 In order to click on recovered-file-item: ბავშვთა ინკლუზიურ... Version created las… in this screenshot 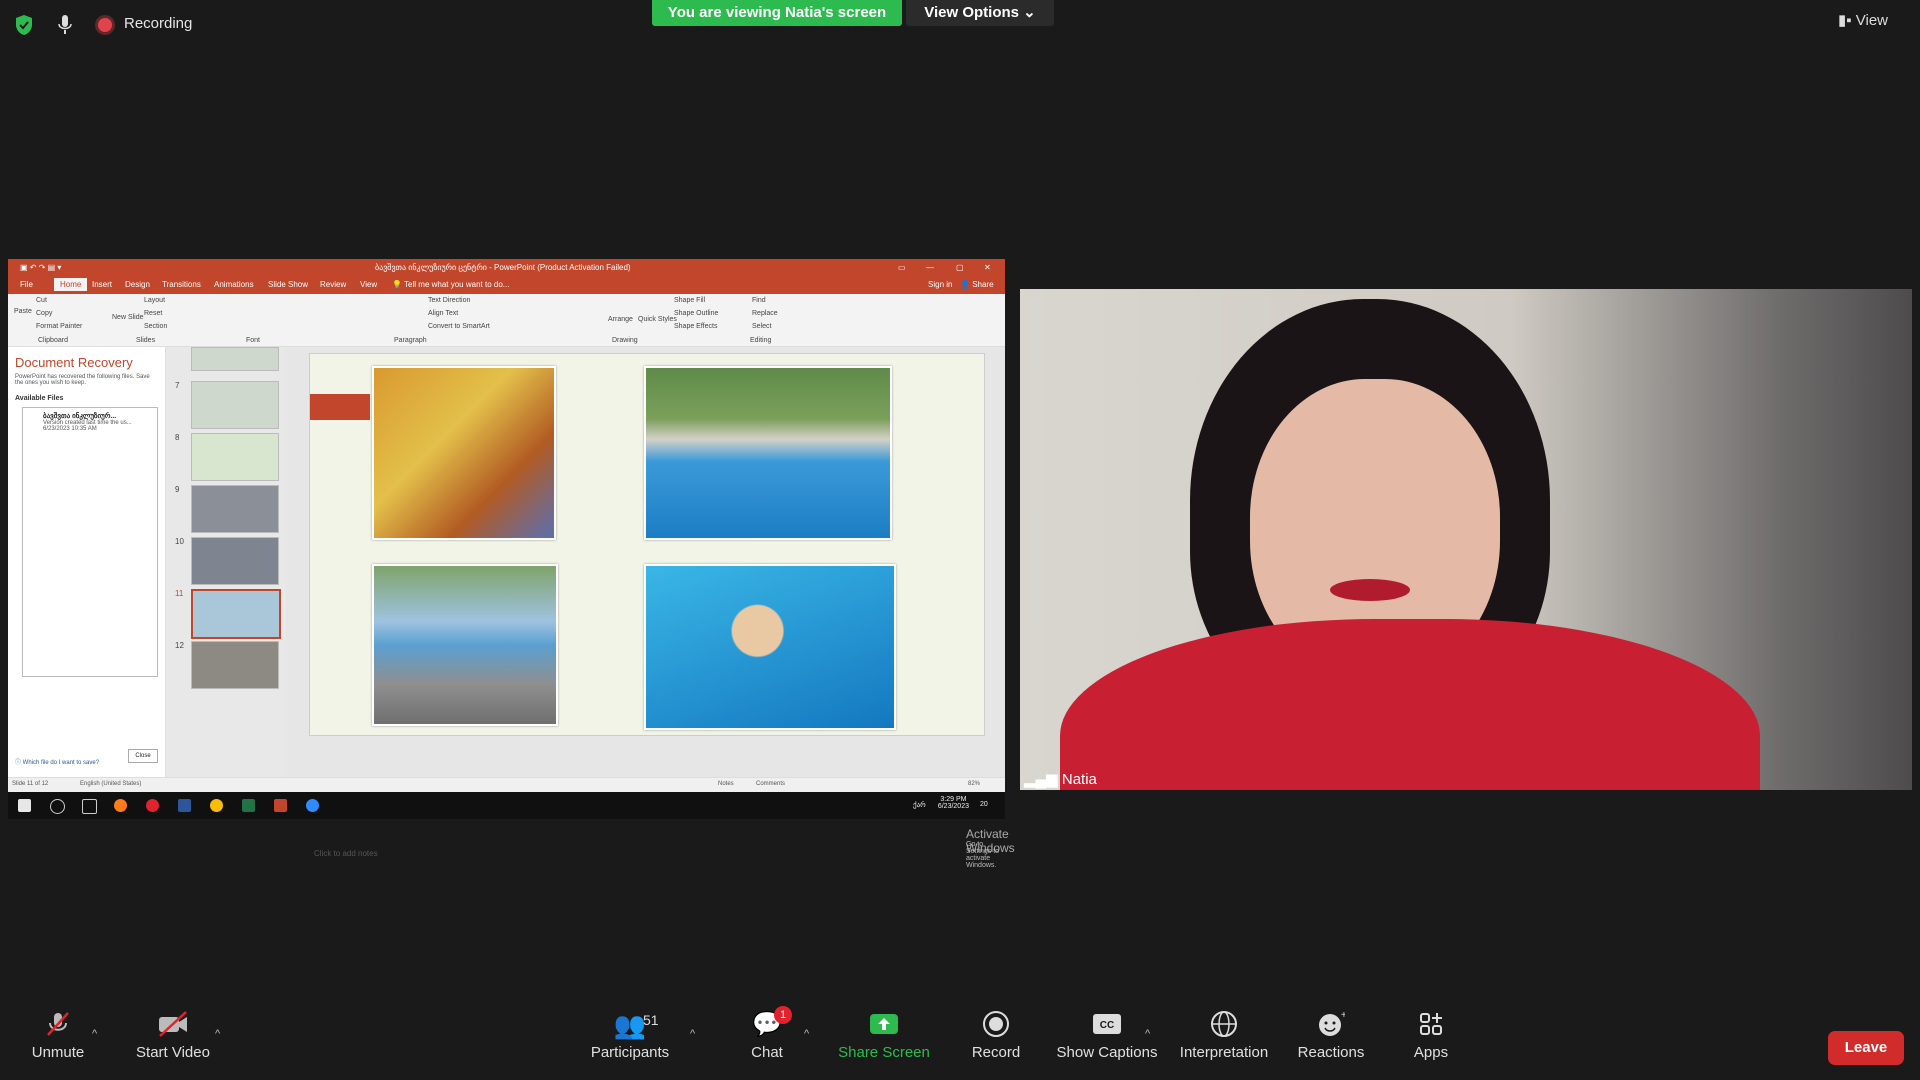, I will do `click(98, 422)`.